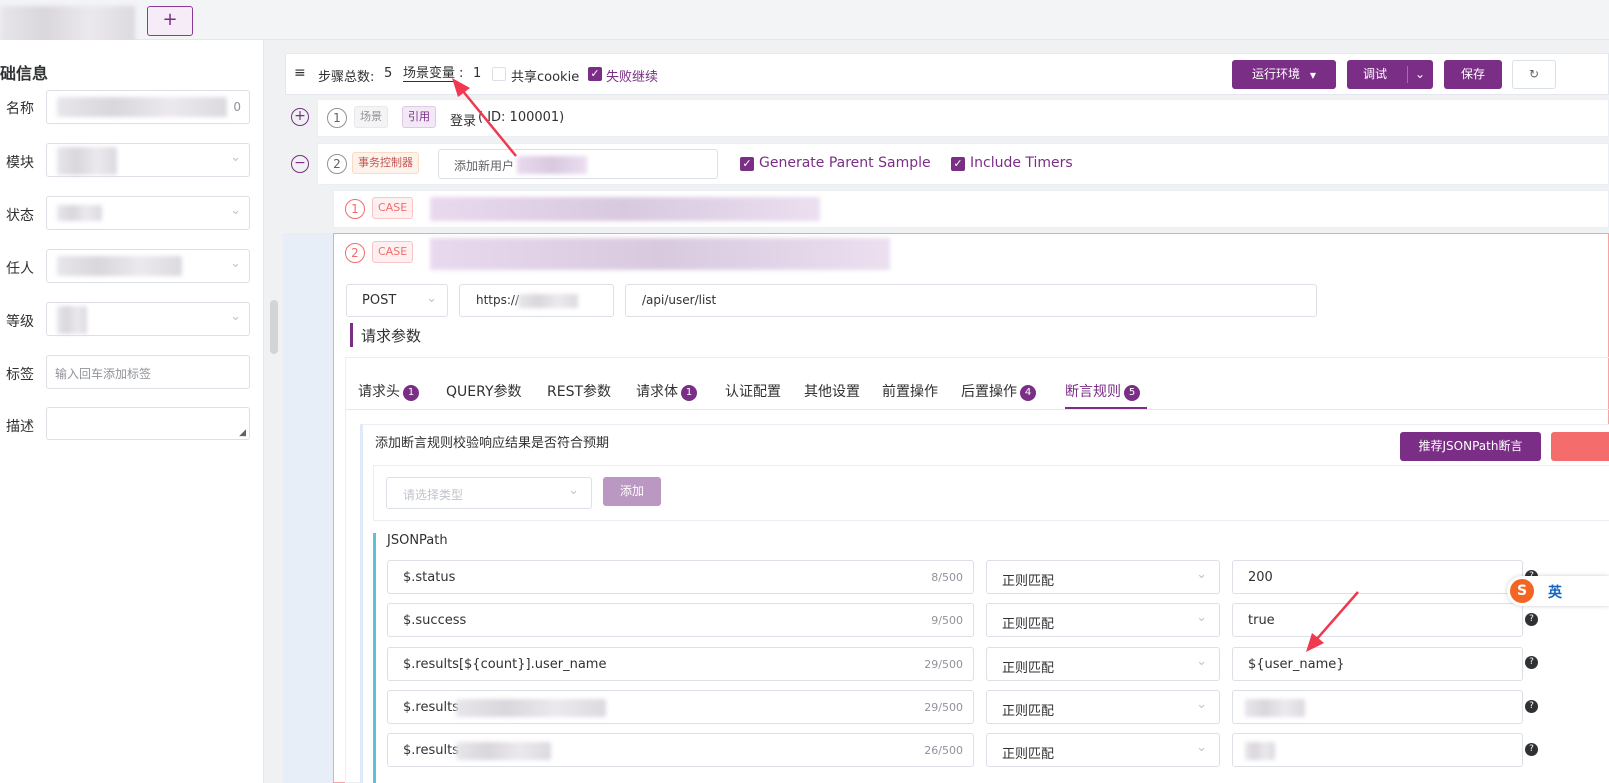 The image size is (1609, 783). I want to click on arrow-to-scene-variables, so click(489, 123).